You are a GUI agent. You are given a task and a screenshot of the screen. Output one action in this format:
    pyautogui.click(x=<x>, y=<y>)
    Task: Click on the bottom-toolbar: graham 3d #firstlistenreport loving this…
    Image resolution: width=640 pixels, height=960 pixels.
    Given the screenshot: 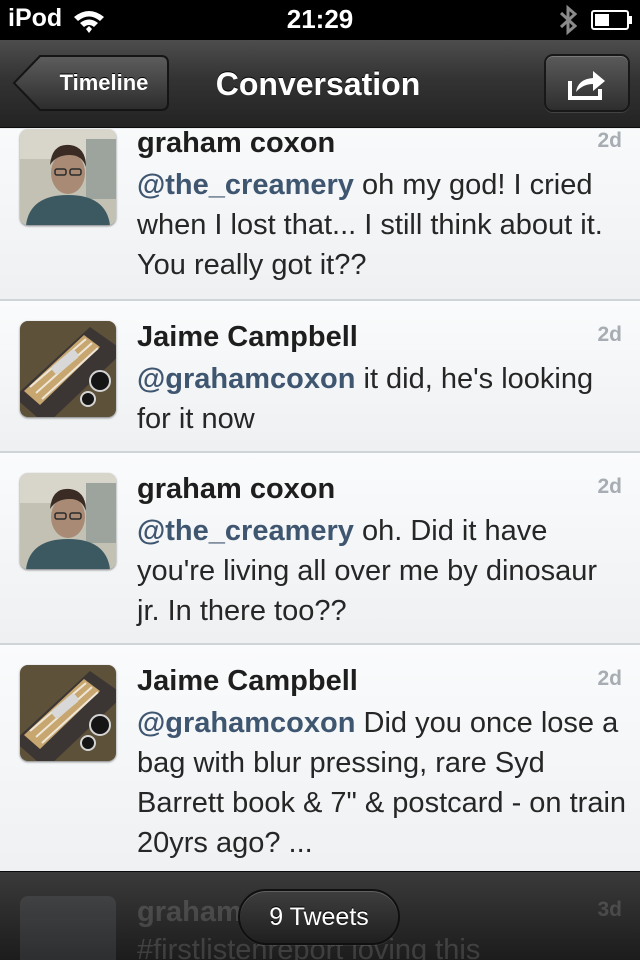 What is the action you would take?
    pyautogui.click(x=320, y=915)
    